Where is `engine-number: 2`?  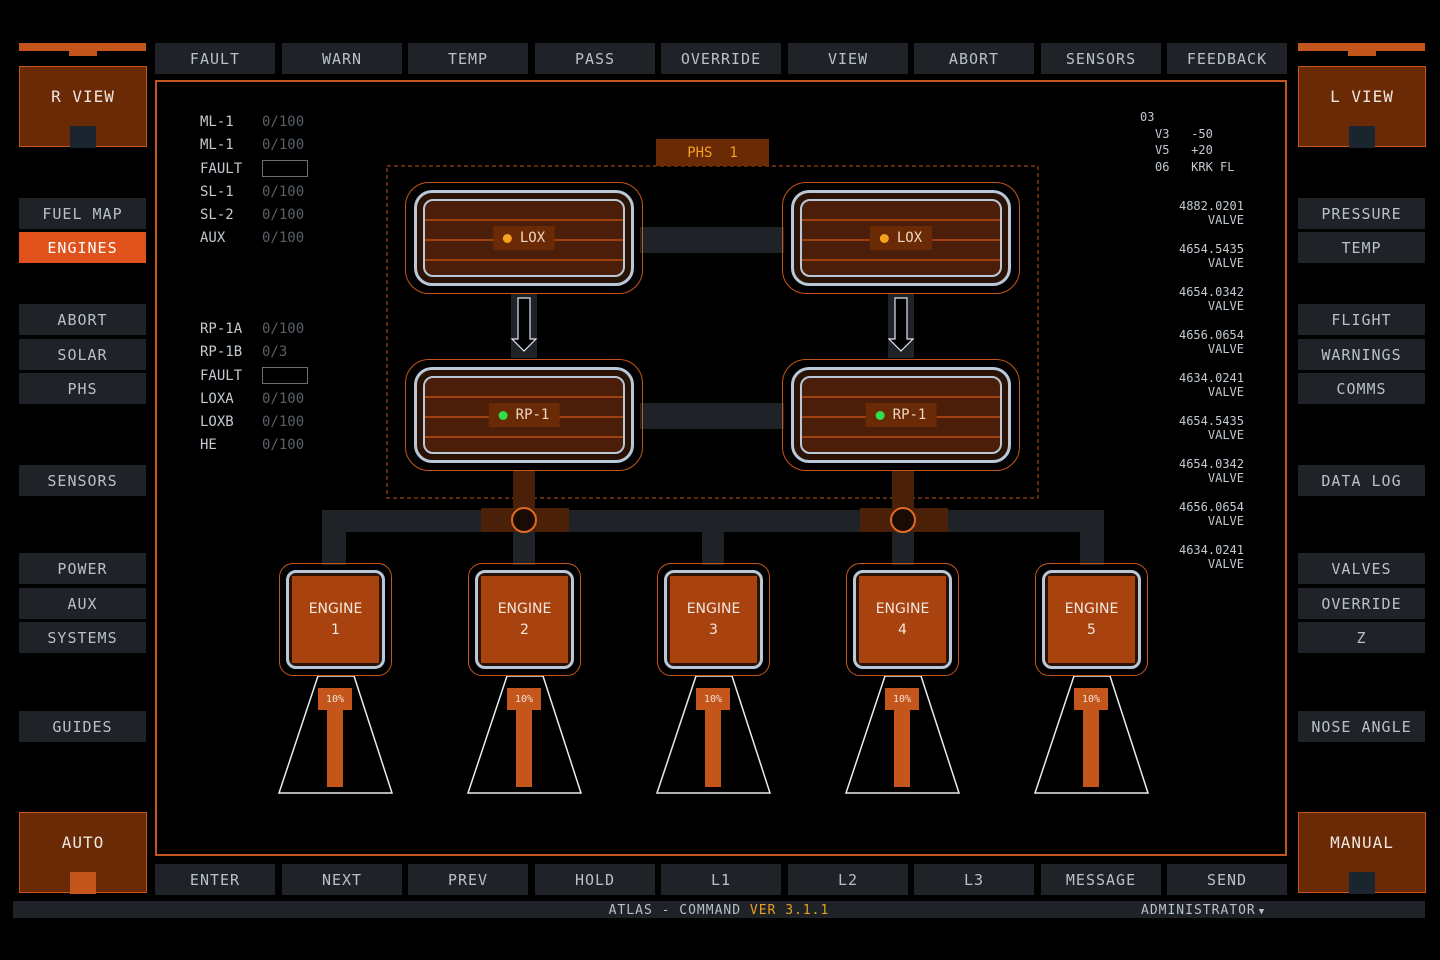 engine-number: 2 is located at coordinates (524, 629).